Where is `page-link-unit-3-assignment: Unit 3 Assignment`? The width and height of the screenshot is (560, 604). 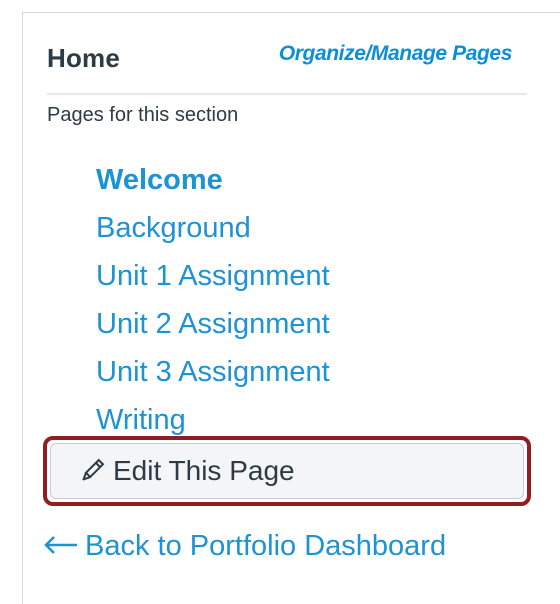 page-link-unit-3-assignment: Unit 3 Assignment is located at coordinates (213, 372).